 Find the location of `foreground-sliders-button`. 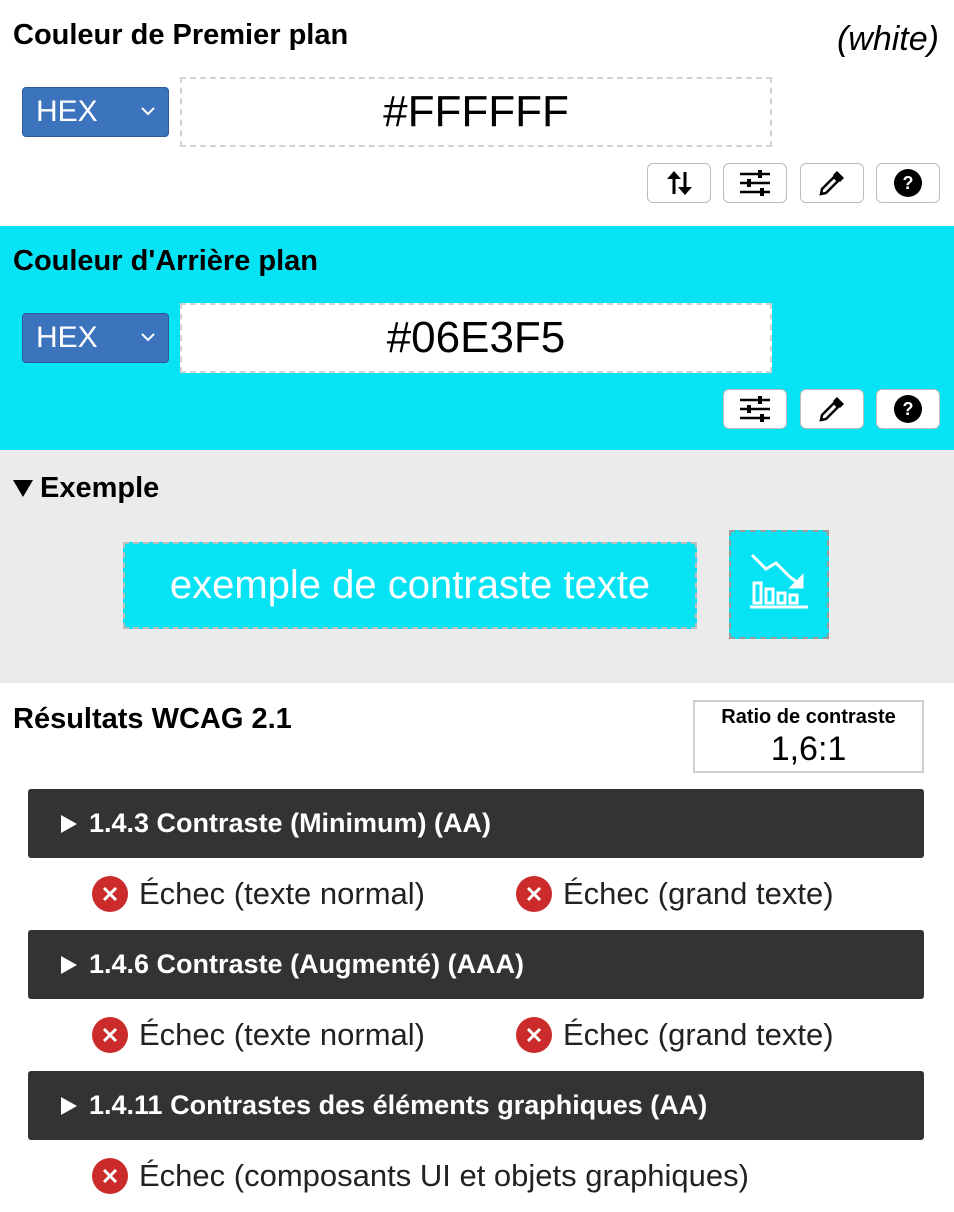

foreground-sliders-button is located at coordinates (755, 183).